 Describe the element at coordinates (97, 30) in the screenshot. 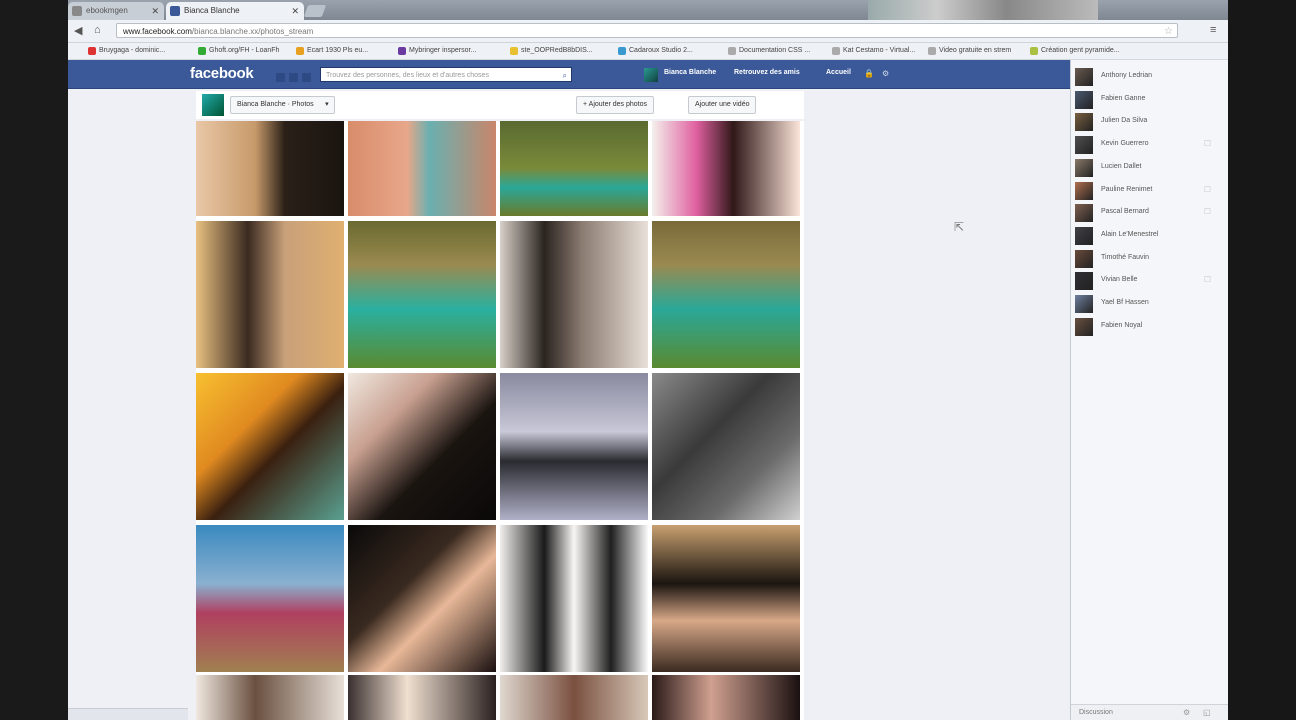

I see `home-icon: ⌂` at that location.